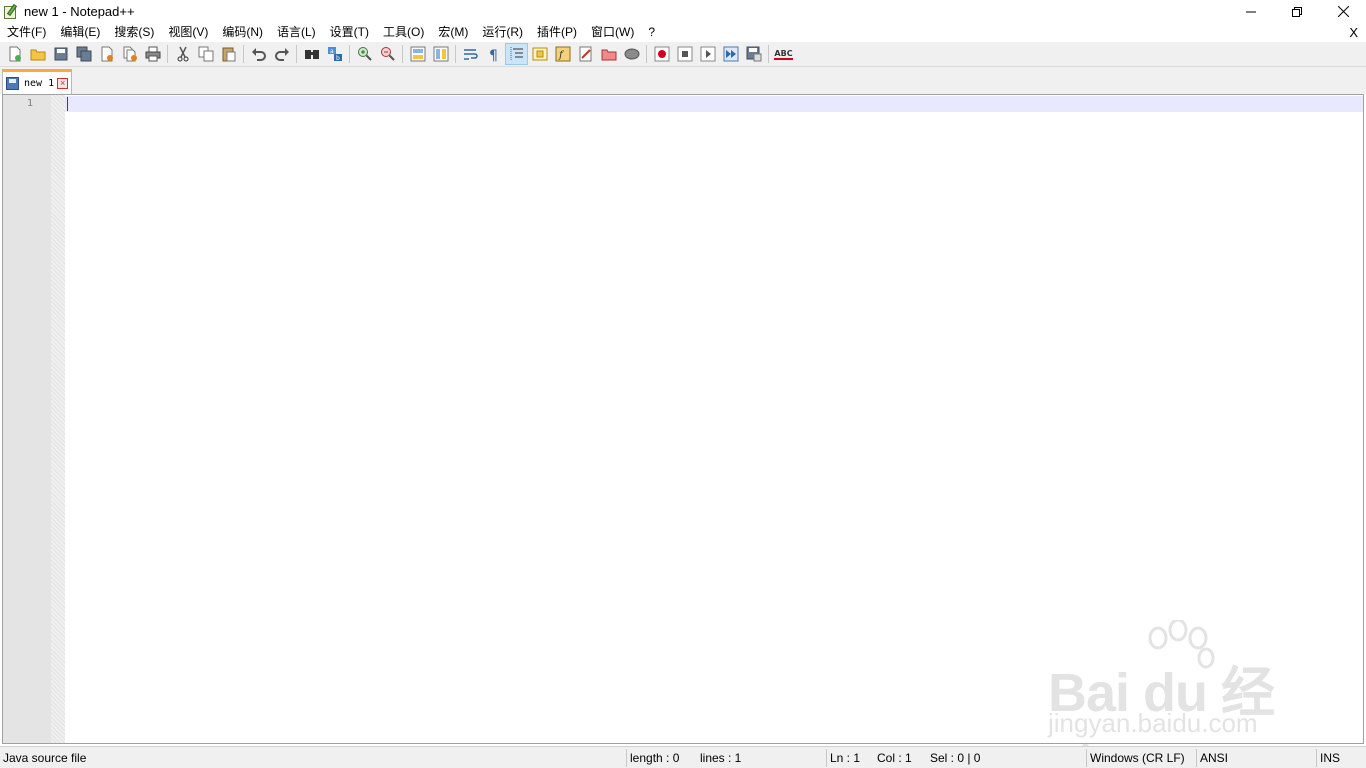 The width and height of the screenshot is (1366, 768). Describe the element at coordinates (37, 81) in the screenshot. I see `tab-new-1: new 1 ×` at that location.